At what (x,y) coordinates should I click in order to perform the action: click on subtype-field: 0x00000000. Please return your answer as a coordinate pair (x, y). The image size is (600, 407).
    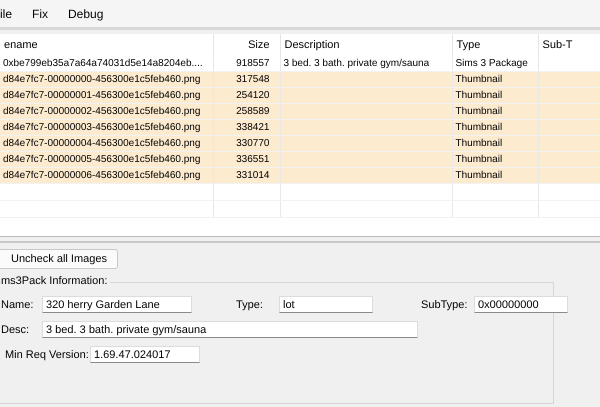
    Looking at the image, I should click on (521, 304).